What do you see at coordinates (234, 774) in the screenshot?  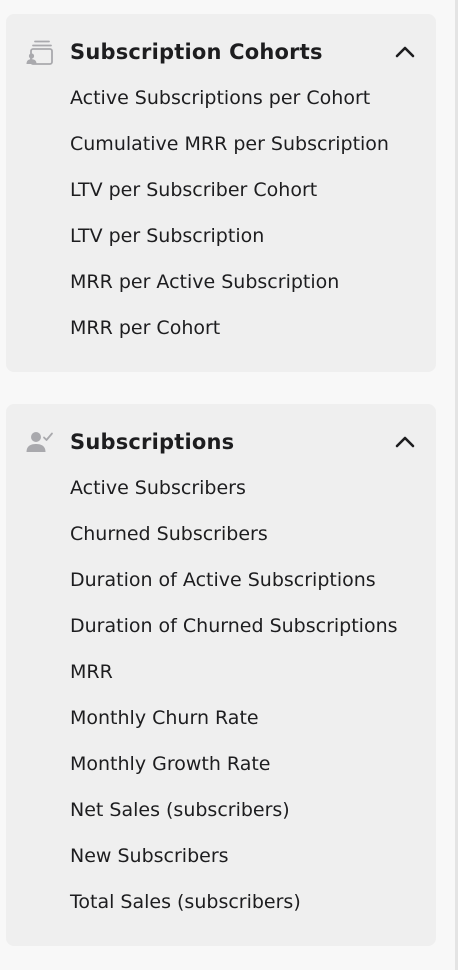 I see `list-item: Monthly Growth Rate` at bounding box center [234, 774].